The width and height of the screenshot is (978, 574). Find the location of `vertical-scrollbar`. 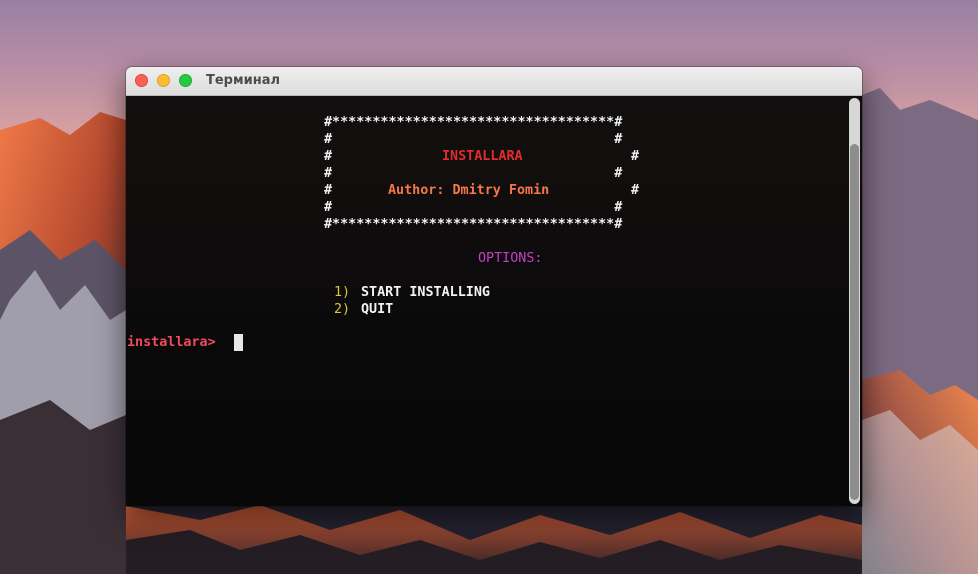

vertical-scrollbar is located at coordinates (854, 301).